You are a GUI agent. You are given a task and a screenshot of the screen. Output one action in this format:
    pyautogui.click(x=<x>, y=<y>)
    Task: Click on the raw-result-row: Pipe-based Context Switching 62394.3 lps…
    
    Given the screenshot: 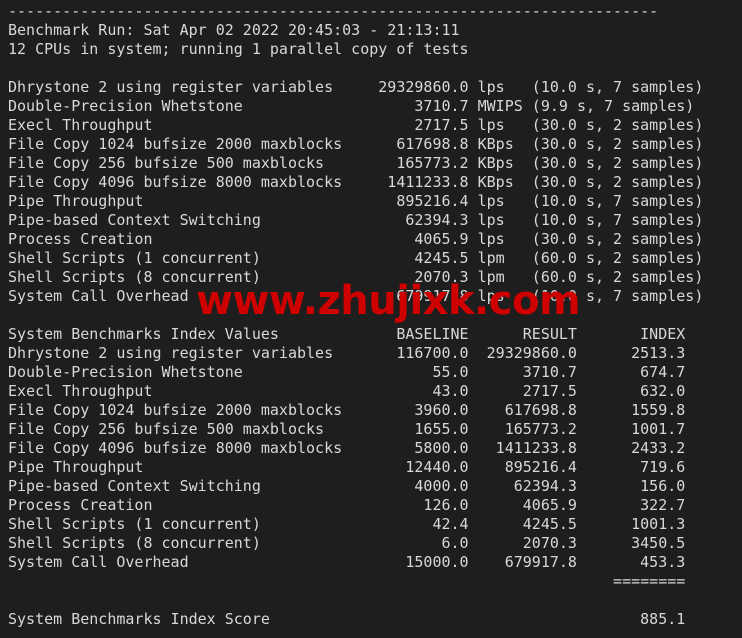 What is the action you would take?
    pyautogui.click(x=356, y=220)
    